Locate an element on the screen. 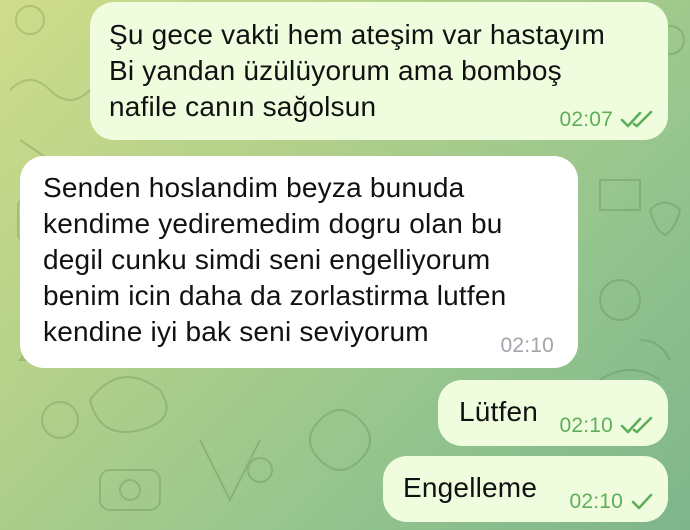  message-time: 02:07 is located at coordinates (586, 119).